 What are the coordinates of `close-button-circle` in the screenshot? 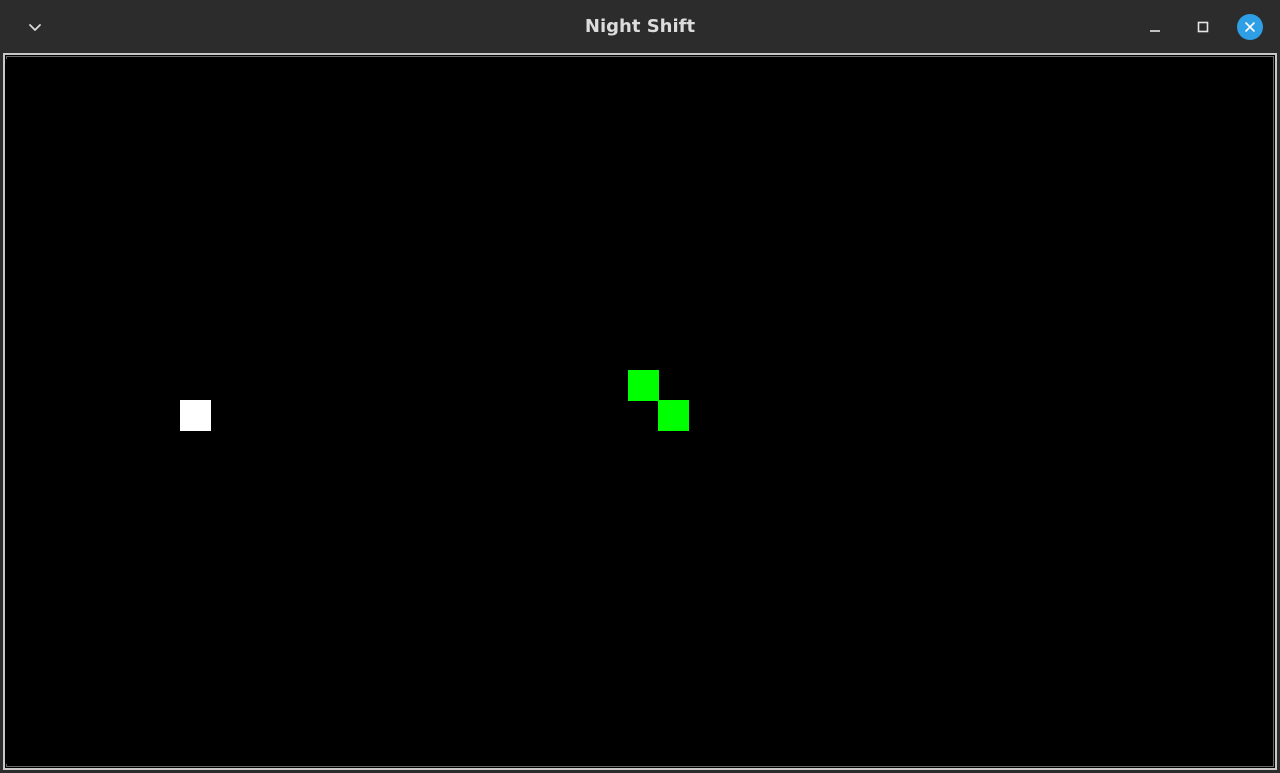 It's located at (1250, 27).